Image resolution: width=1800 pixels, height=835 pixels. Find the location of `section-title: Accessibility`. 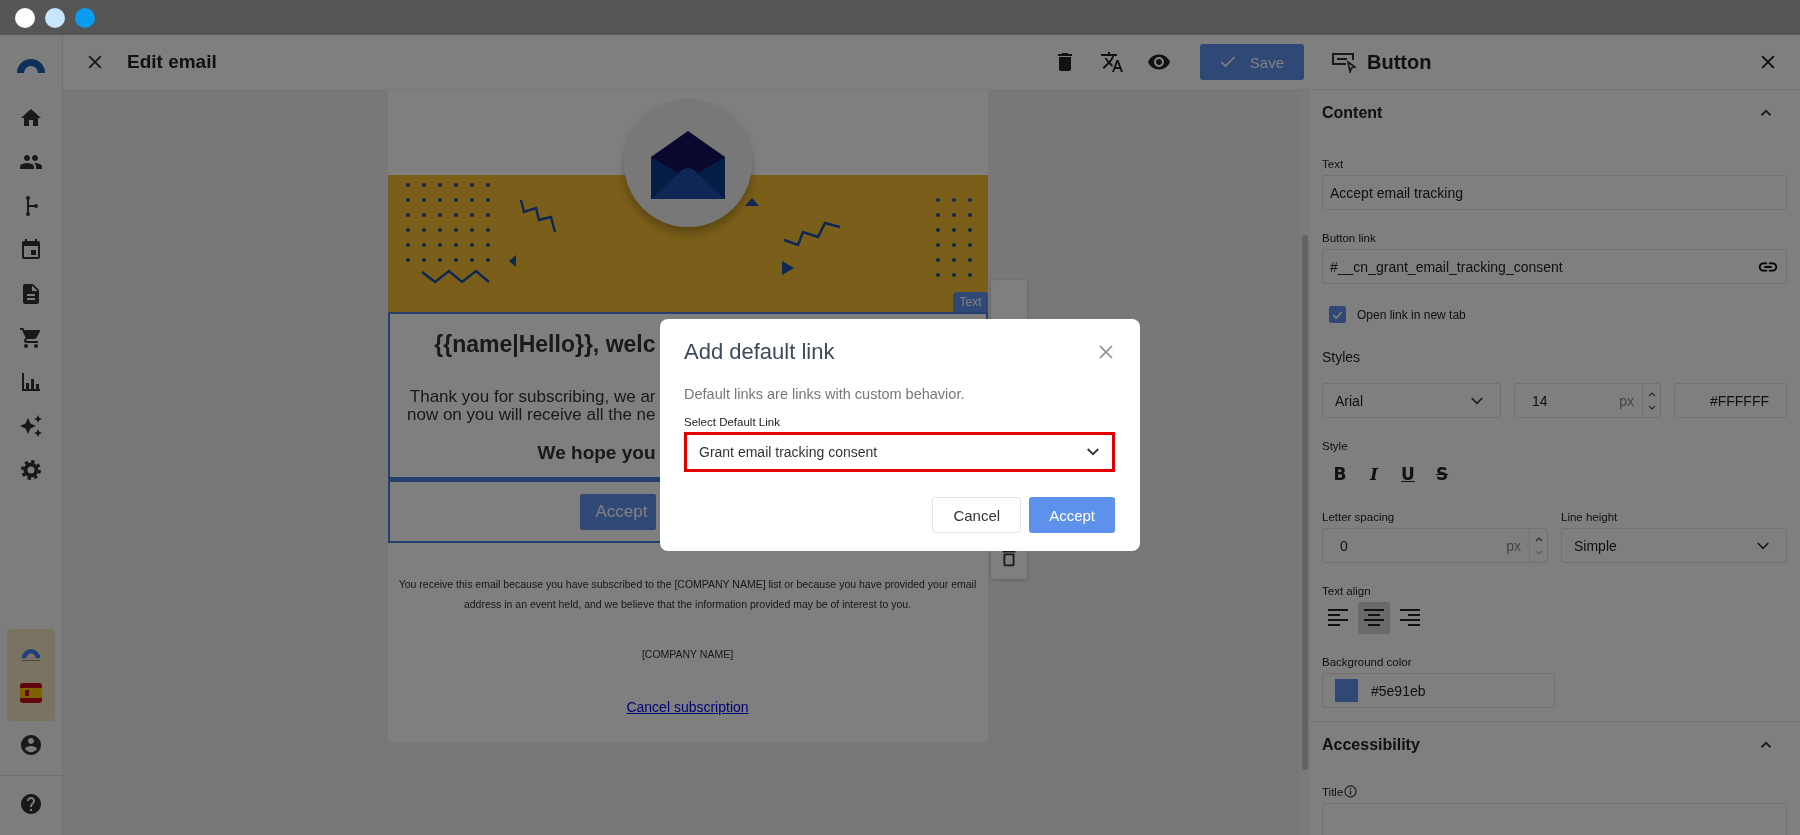

section-title: Accessibility is located at coordinates (1371, 745).